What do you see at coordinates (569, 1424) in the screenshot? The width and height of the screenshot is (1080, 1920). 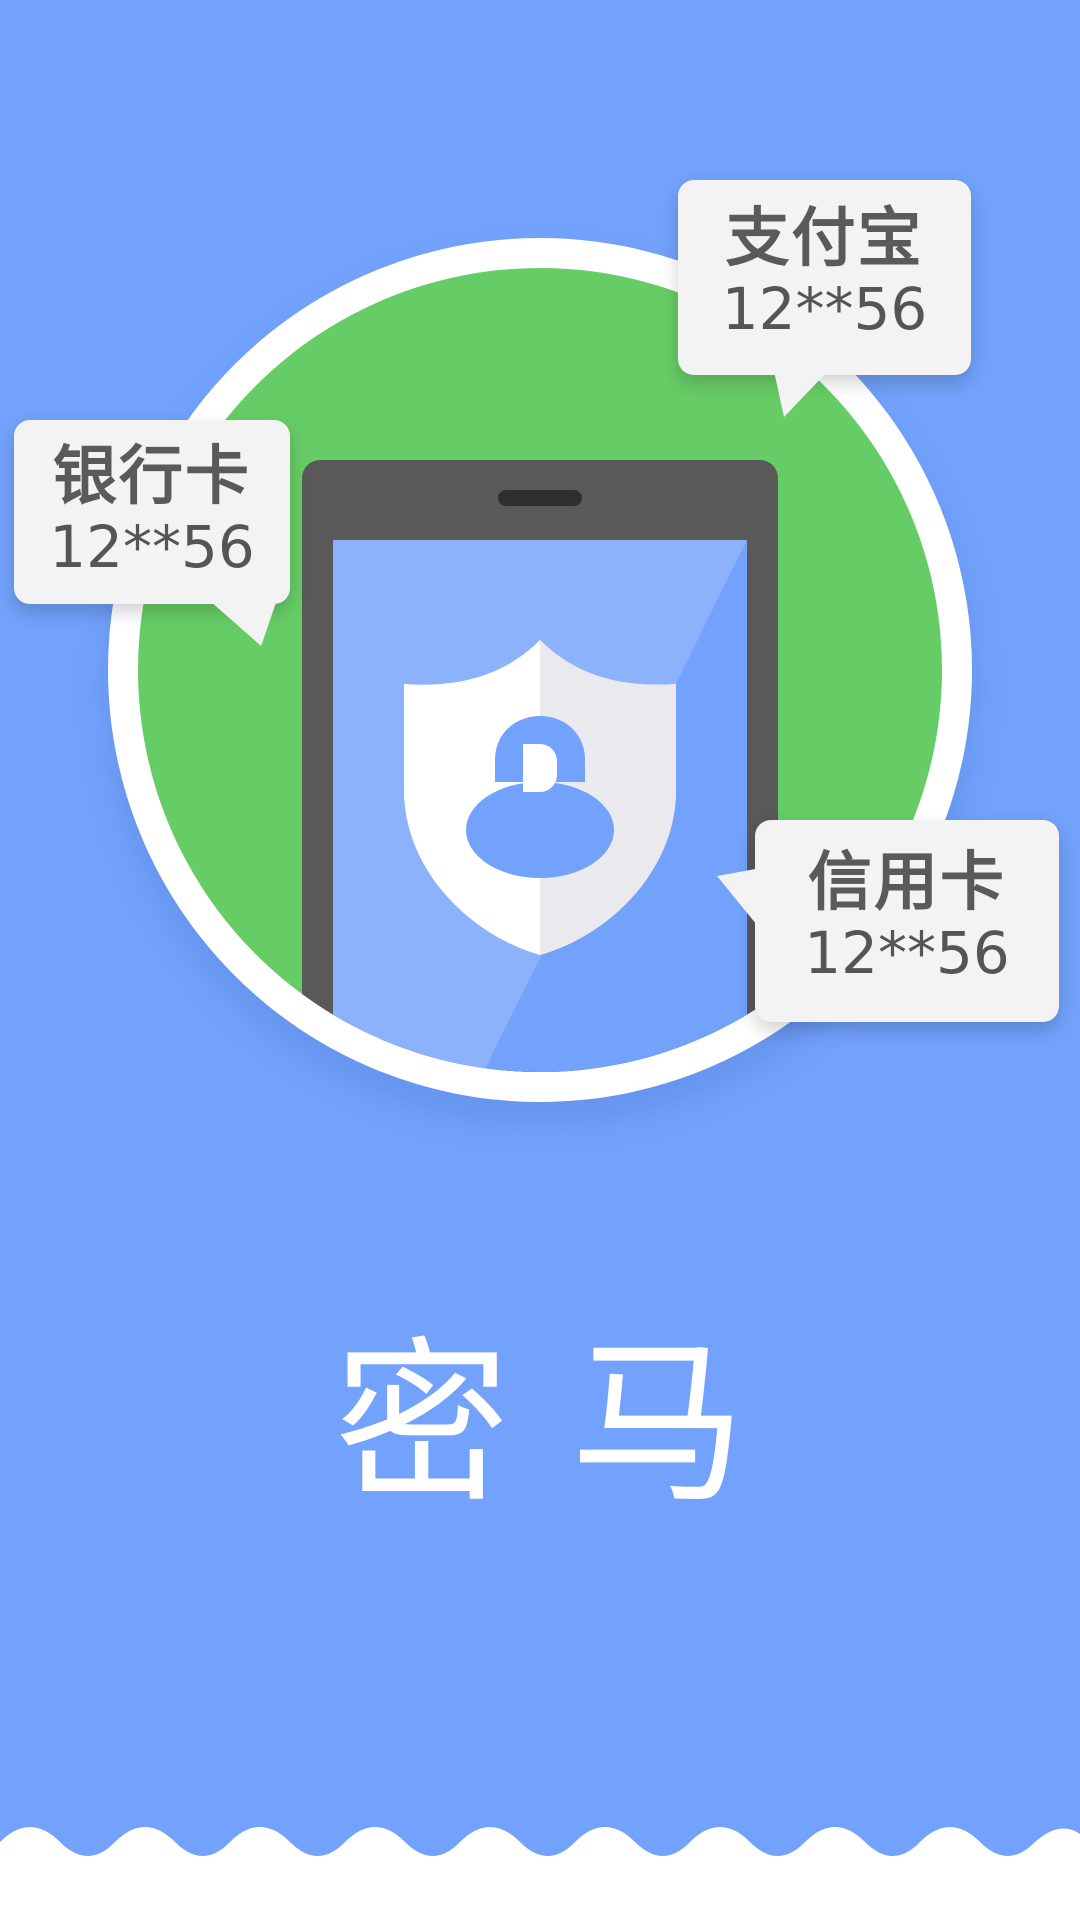 I see `app-title: 密马` at bounding box center [569, 1424].